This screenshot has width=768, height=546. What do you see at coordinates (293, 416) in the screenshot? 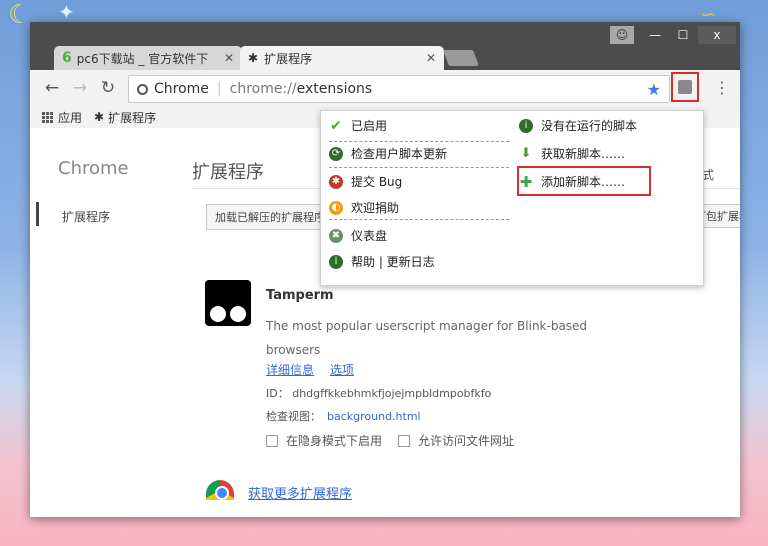
I see `inspect-views-label: 检查视图：` at bounding box center [293, 416].